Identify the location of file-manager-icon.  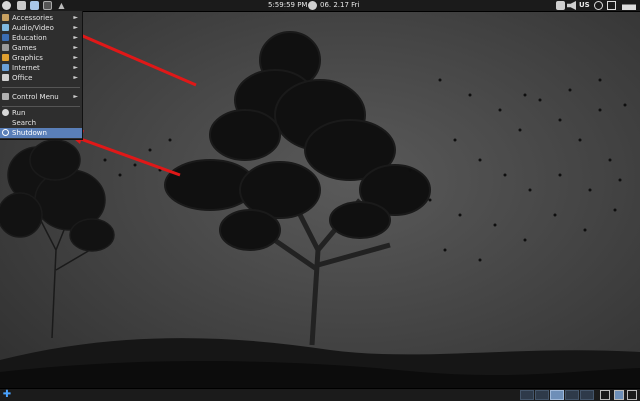
(21, 5).